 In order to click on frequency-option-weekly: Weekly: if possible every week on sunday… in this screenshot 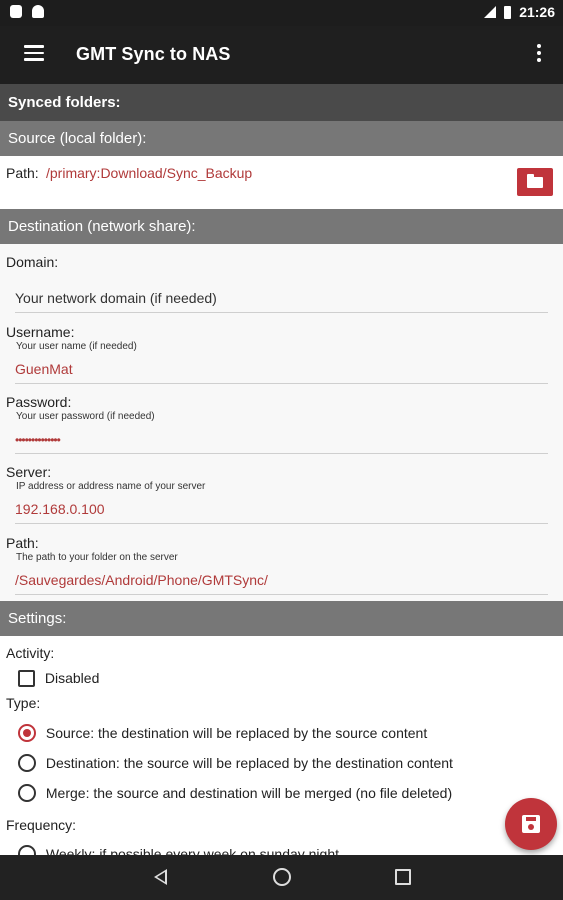, I will do `click(178, 850)`.